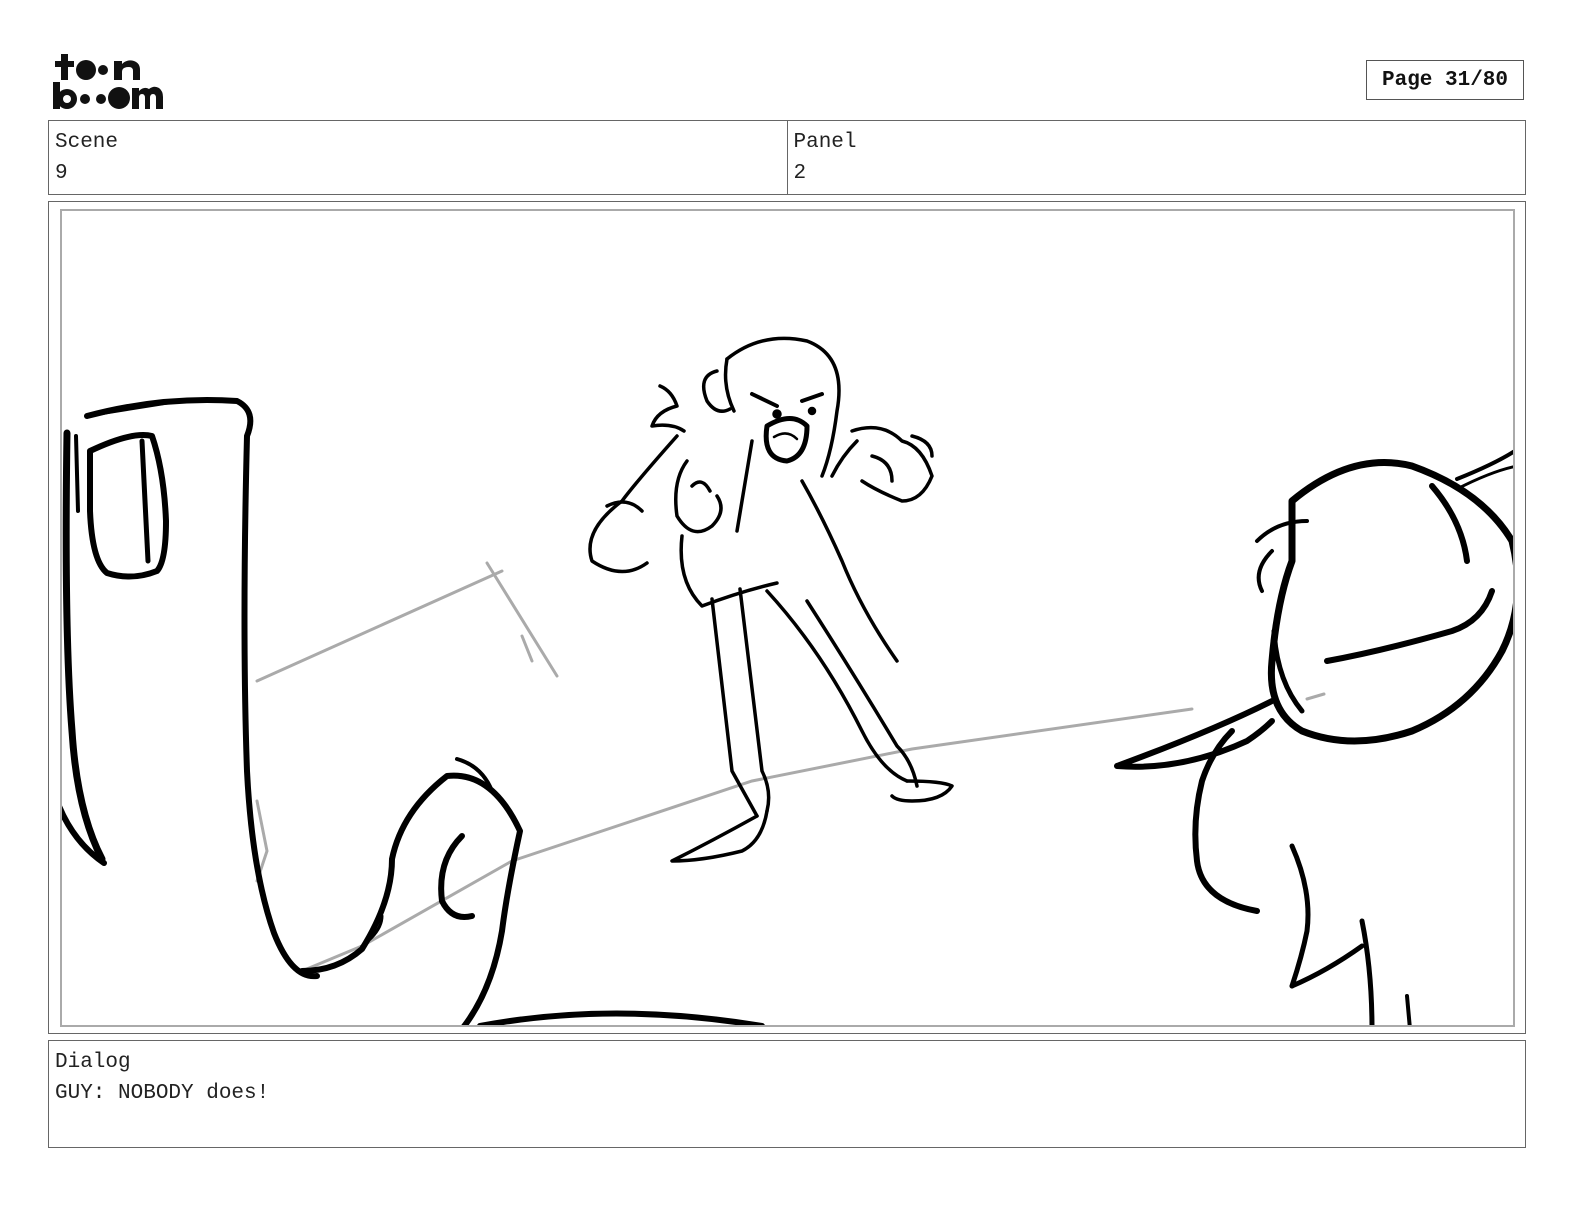  I want to click on page-number-badge: Page 31/80, so click(1445, 80).